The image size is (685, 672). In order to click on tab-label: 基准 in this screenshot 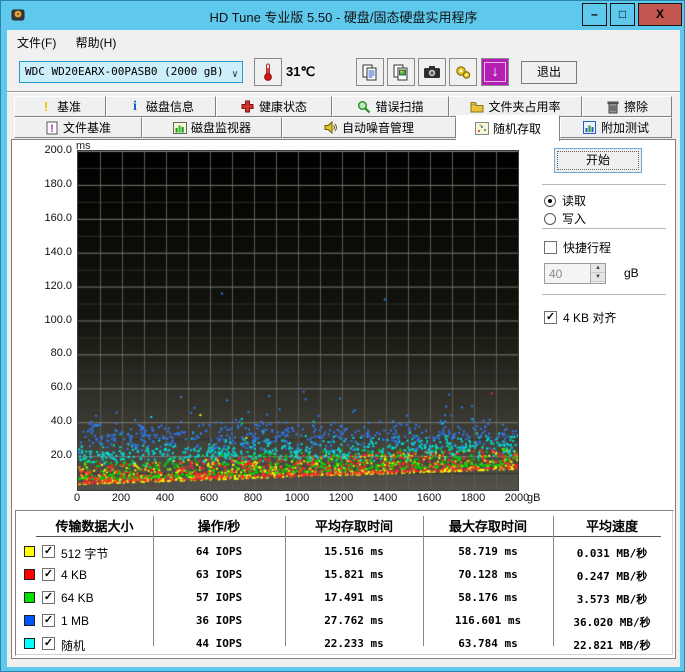, I will do `click(68, 107)`.